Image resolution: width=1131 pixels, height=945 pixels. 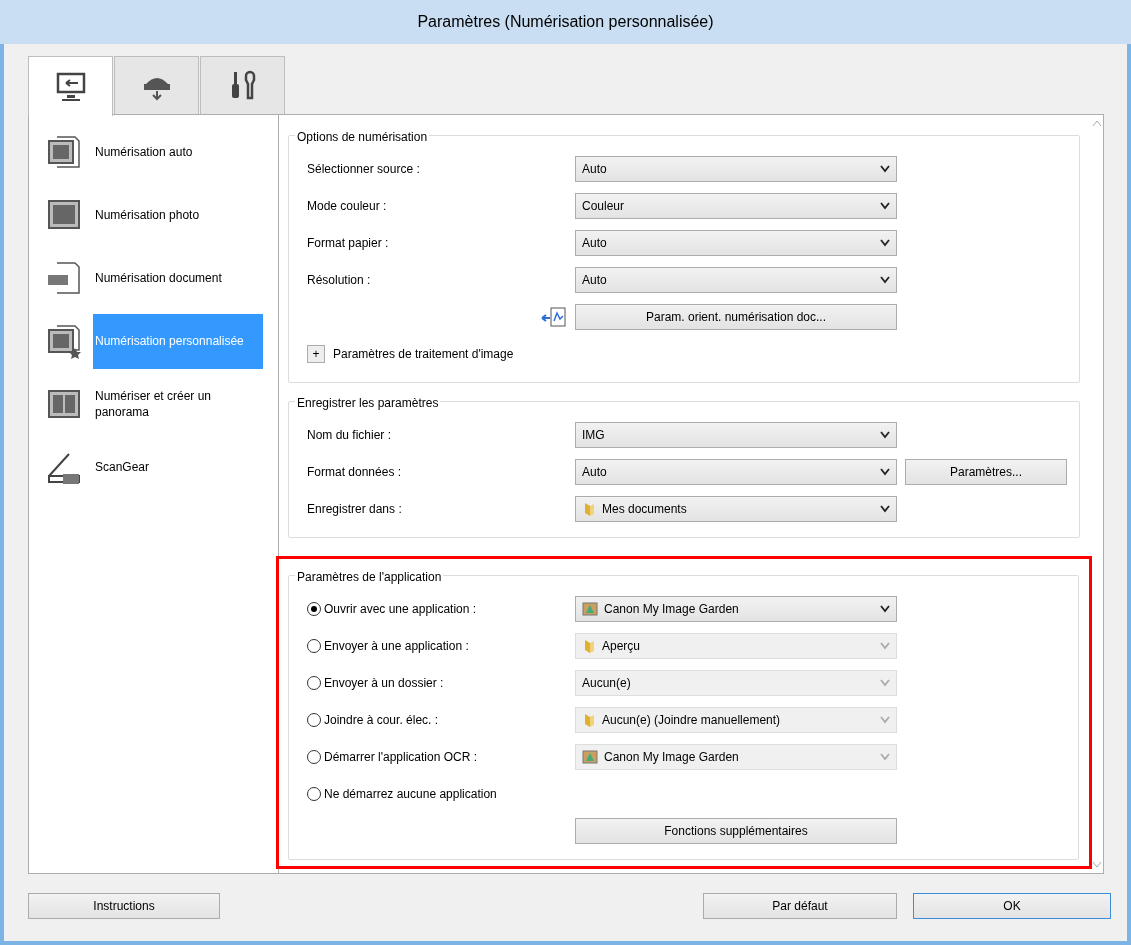 I want to click on field-label: Format papier :, so click(x=348, y=243).